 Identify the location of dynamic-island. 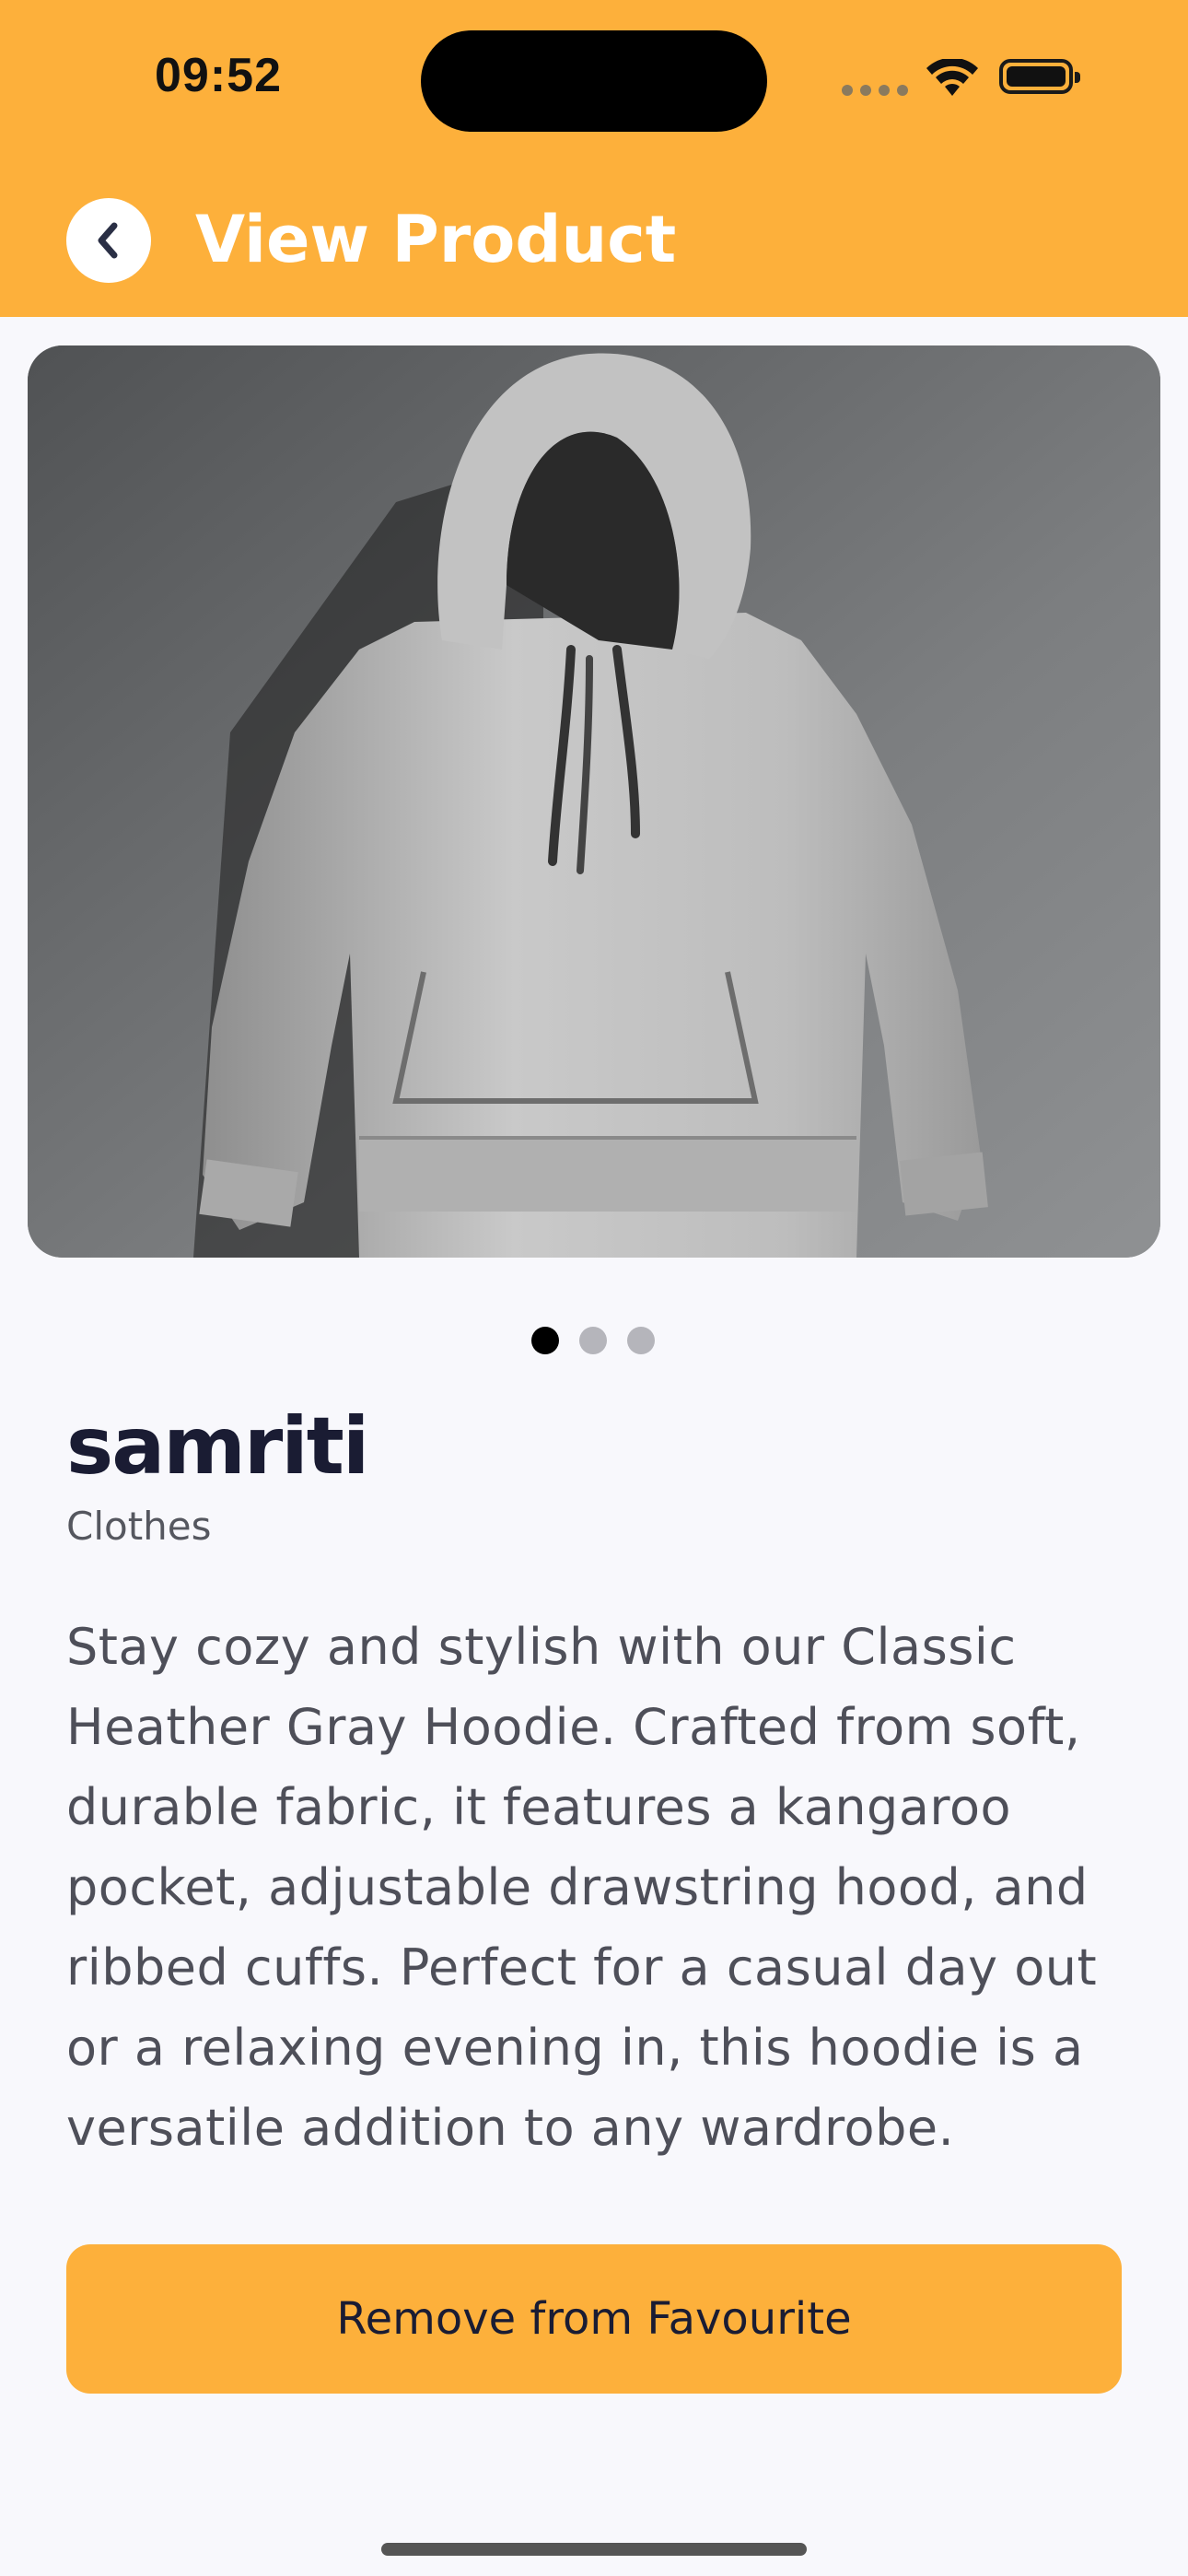
(594, 81).